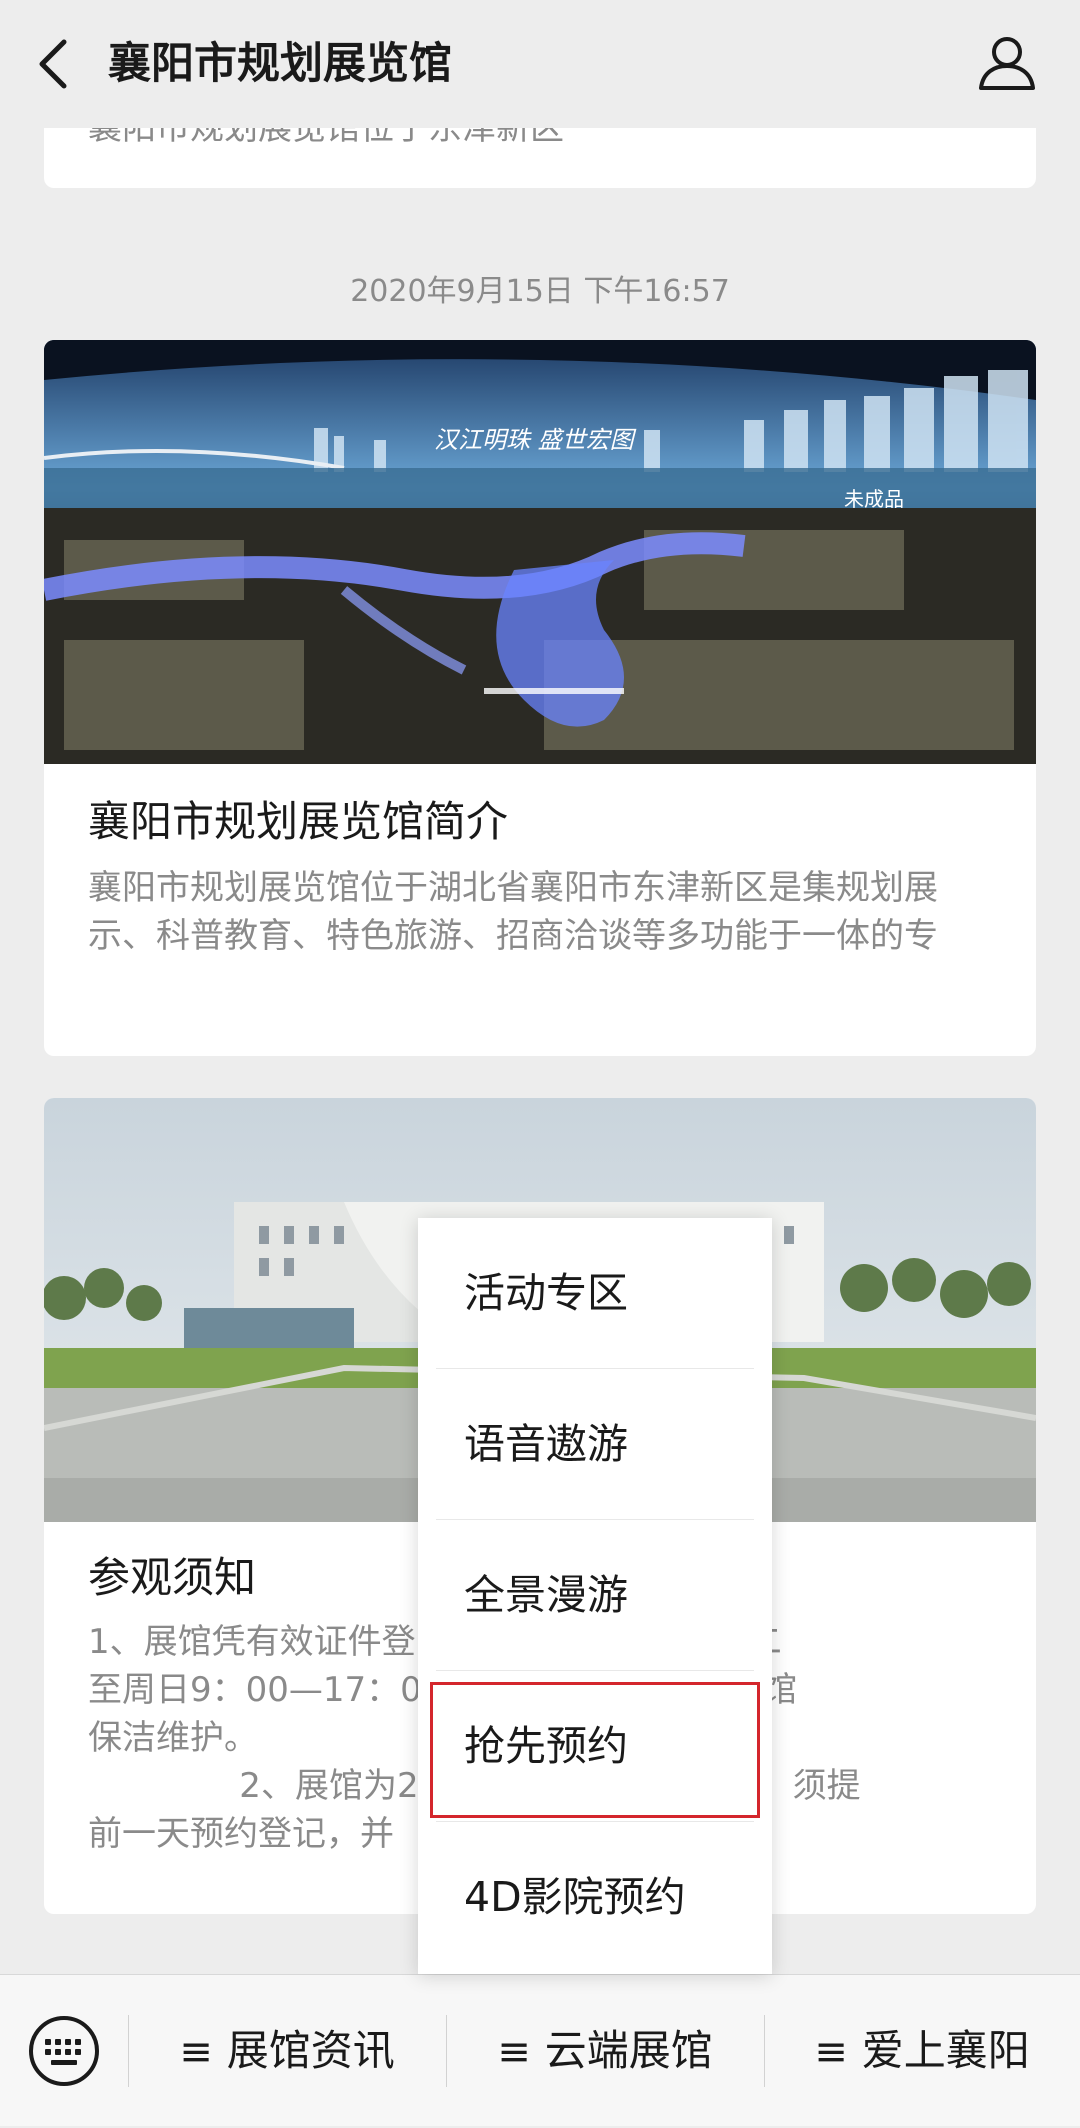 This screenshot has width=1080, height=2128. Describe the element at coordinates (595, 1293) in the screenshot. I see `menu-item-activity-zone: 活动专区` at that location.